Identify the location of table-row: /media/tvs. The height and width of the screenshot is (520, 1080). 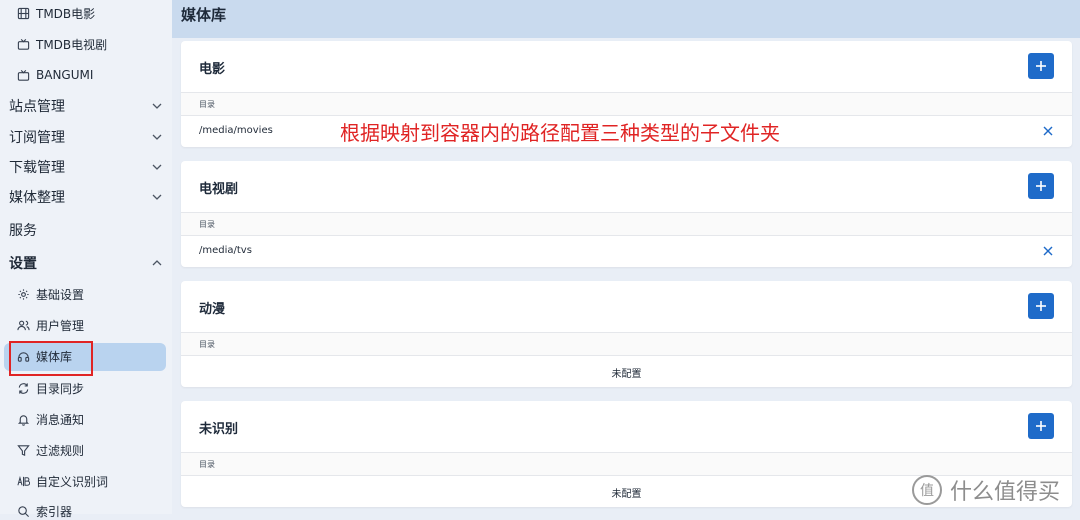
(626, 251).